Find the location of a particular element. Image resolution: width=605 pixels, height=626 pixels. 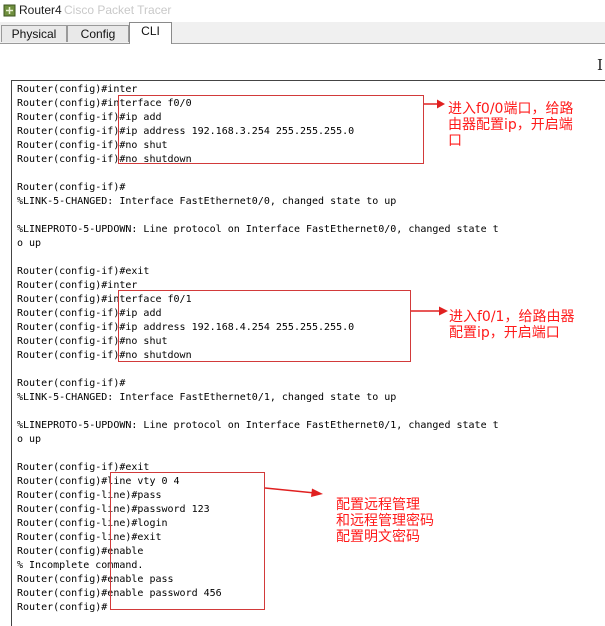

cli-line: Router(config-if)#exit is located at coordinates (83, 271).